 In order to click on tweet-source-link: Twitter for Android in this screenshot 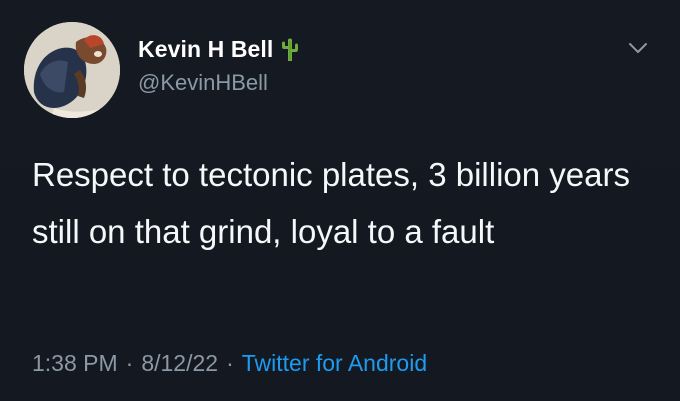, I will do `click(334, 363)`.